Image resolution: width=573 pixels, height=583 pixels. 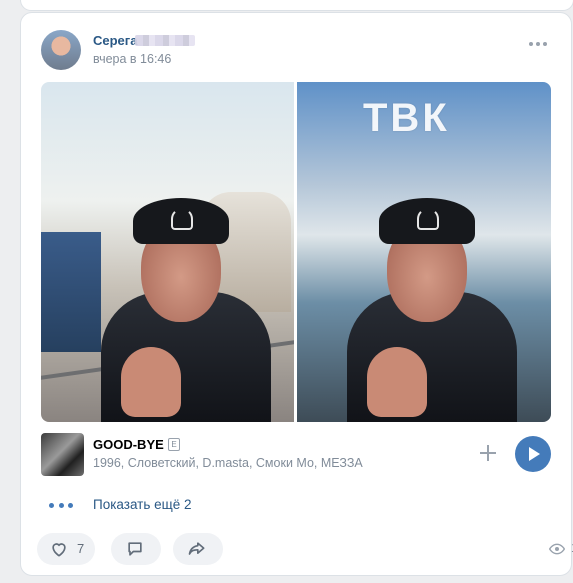 I want to click on share-icon, so click(x=196, y=548).